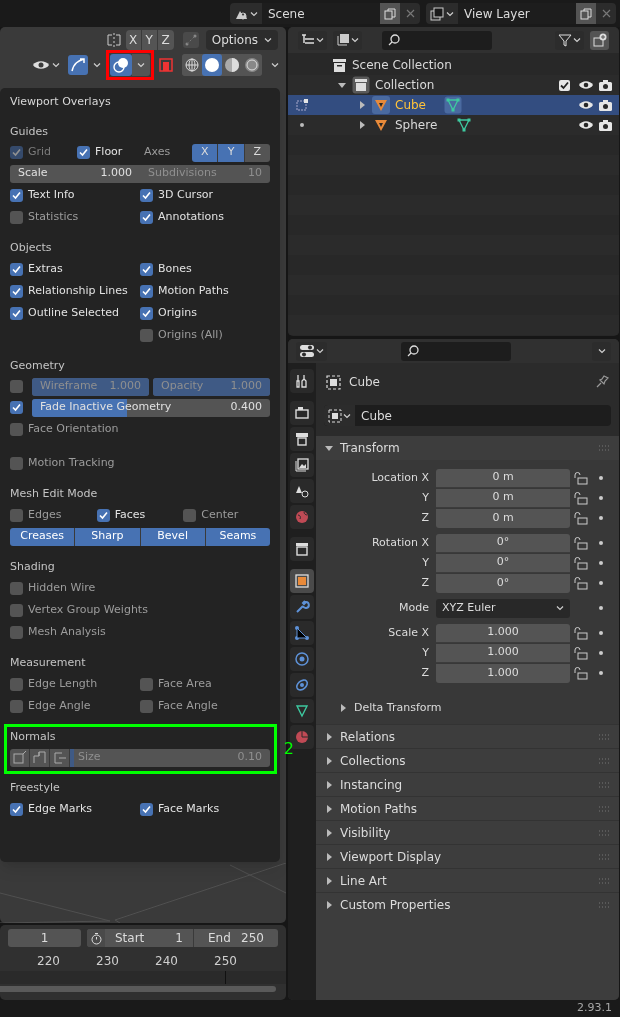 The height and width of the screenshot is (1017, 620). What do you see at coordinates (110, 152) in the screenshot?
I see `checkbox: Floor` at bounding box center [110, 152].